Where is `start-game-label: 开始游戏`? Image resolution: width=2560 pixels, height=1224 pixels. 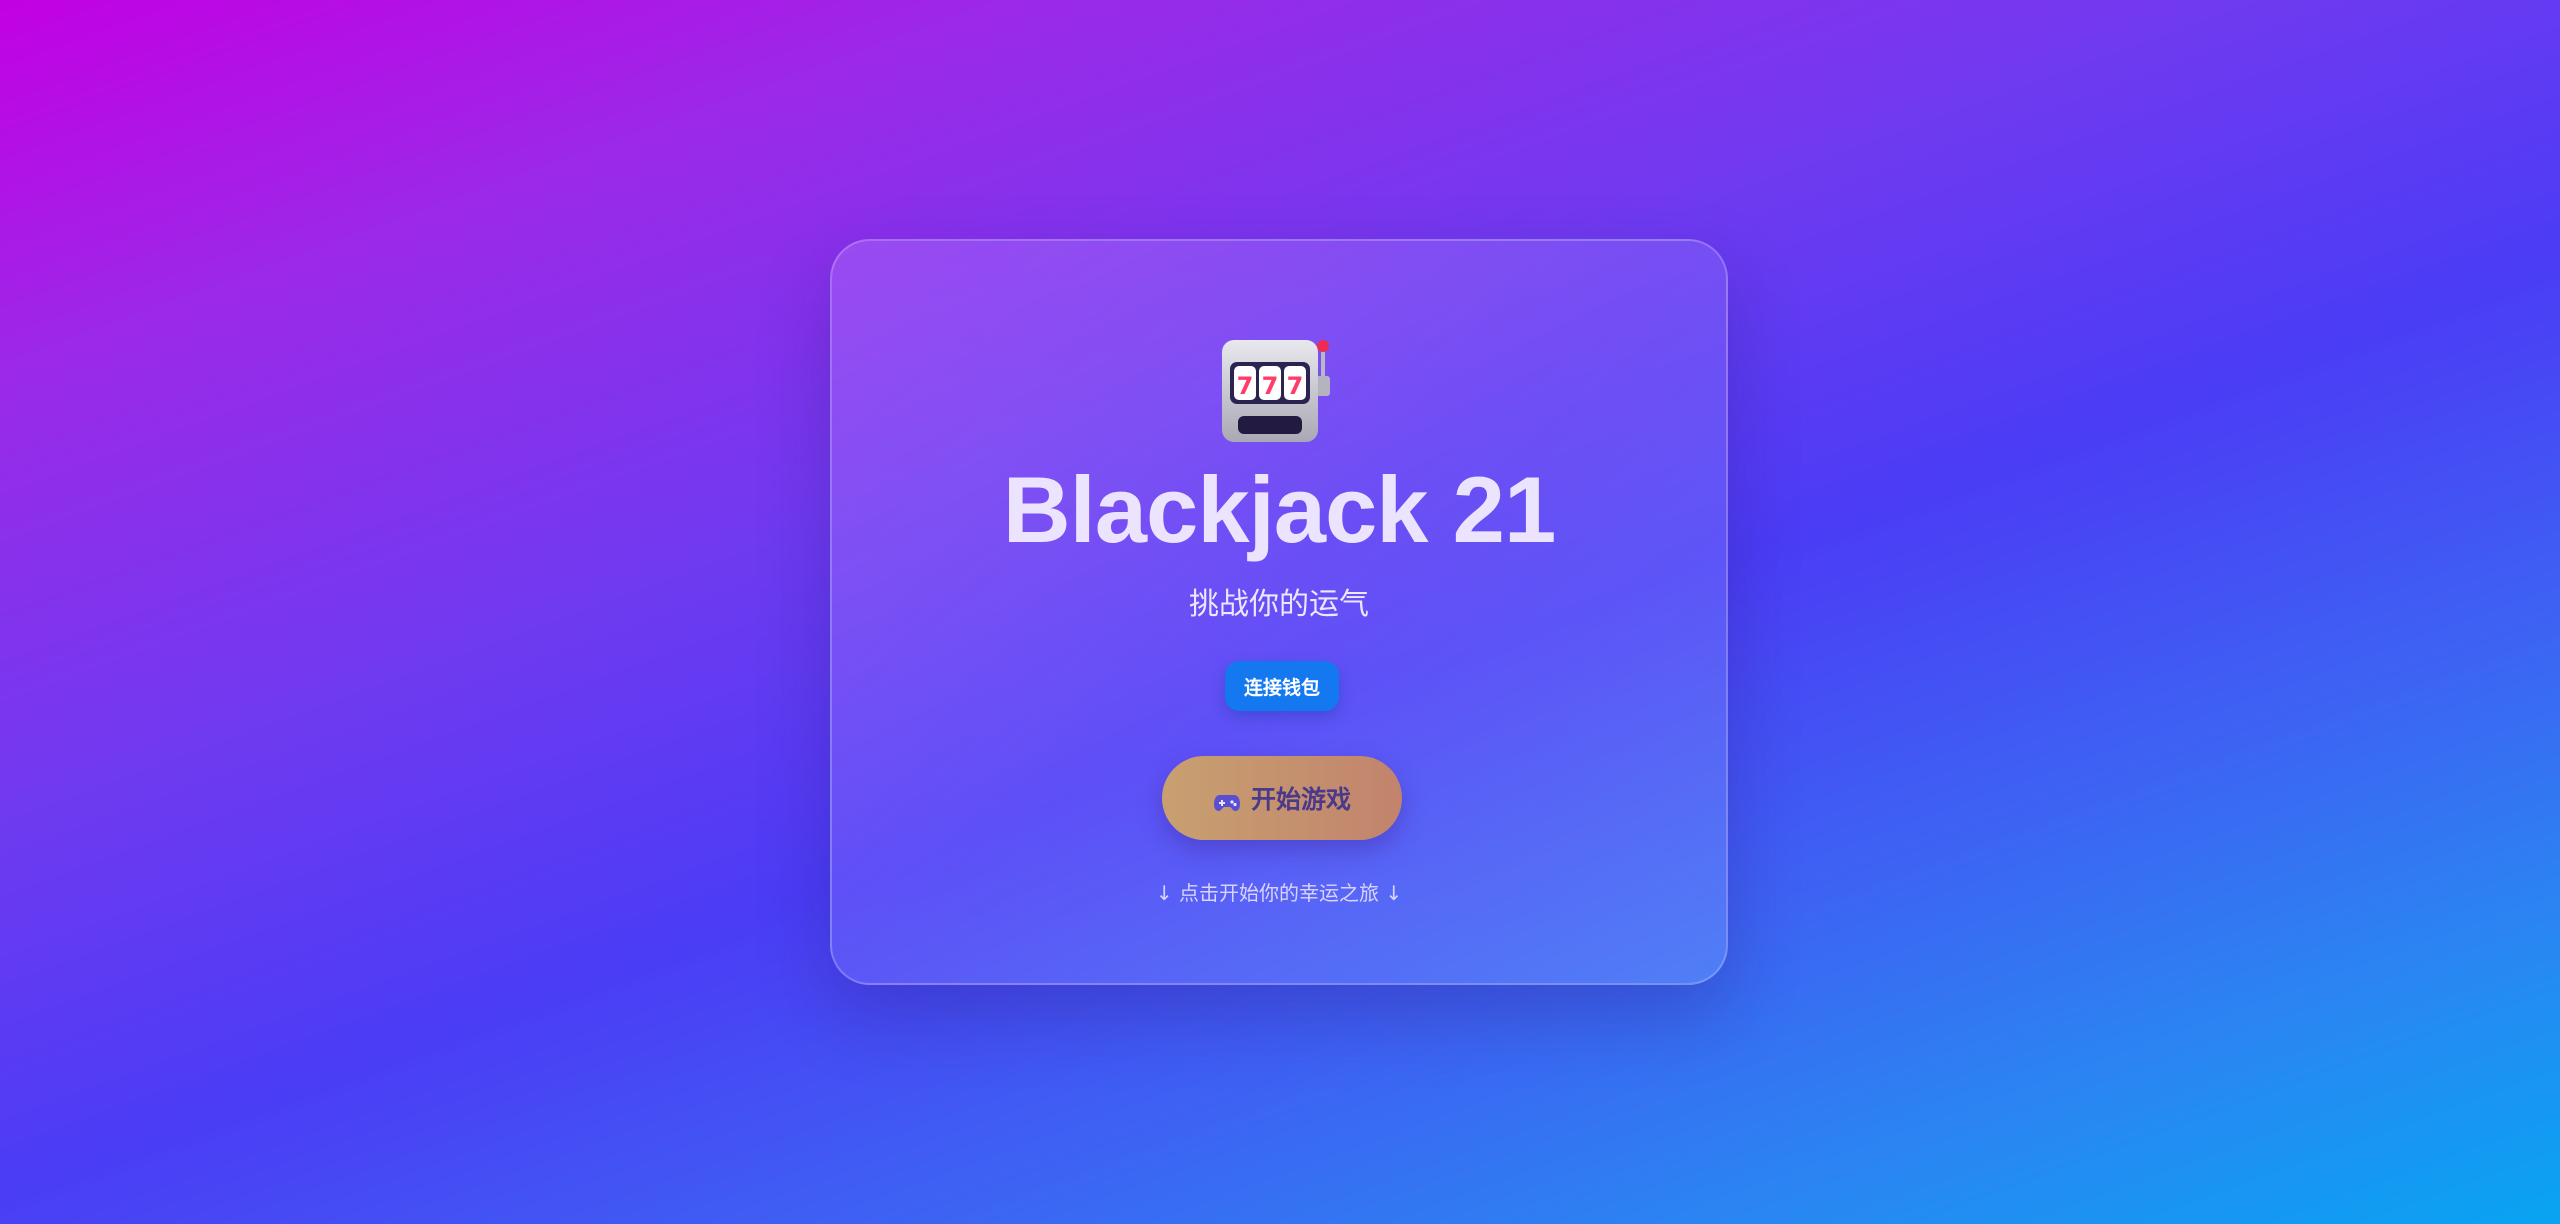 start-game-label: 开始游戏 is located at coordinates (1300, 799).